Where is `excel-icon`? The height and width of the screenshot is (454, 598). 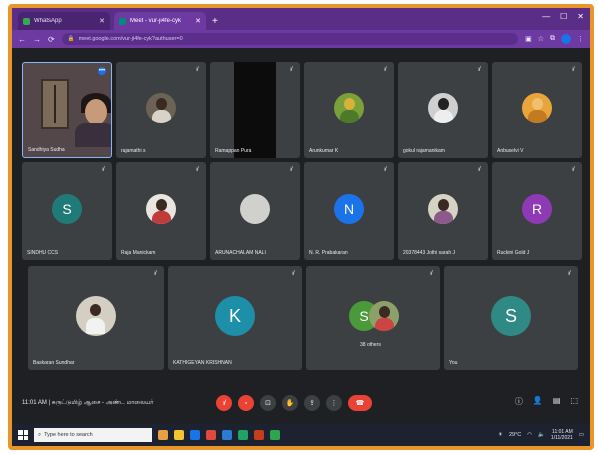
excel-icon is located at coordinates (243, 435).